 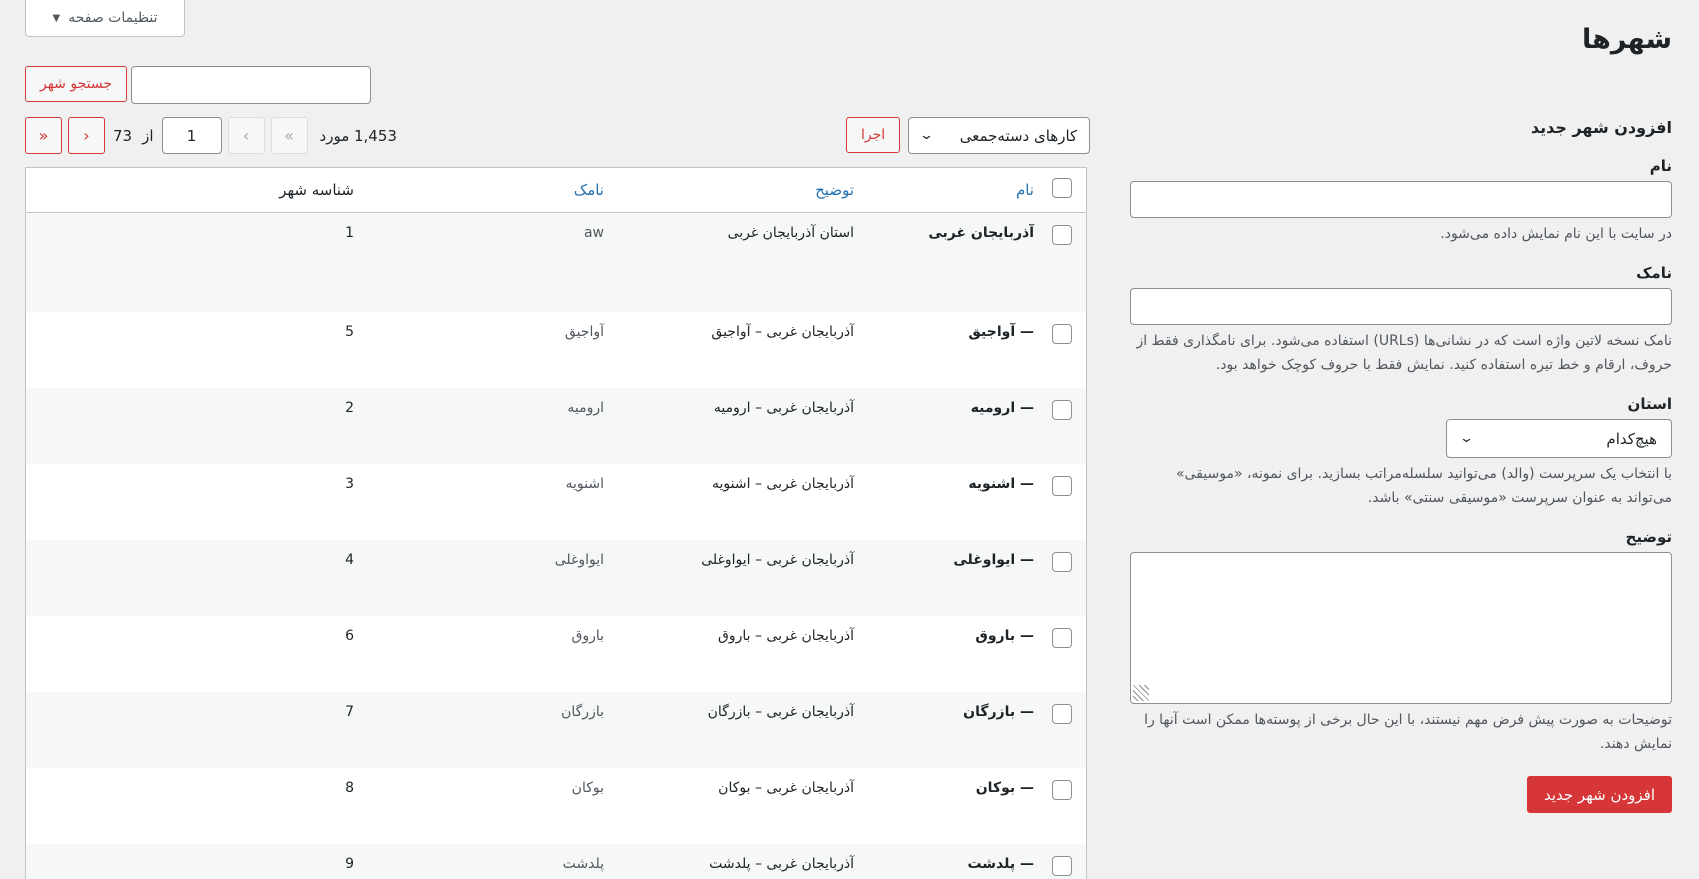 What do you see at coordinates (579, 560) in the screenshot?
I see `row-slug: ایواوغلی` at bounding box center [579, 560].